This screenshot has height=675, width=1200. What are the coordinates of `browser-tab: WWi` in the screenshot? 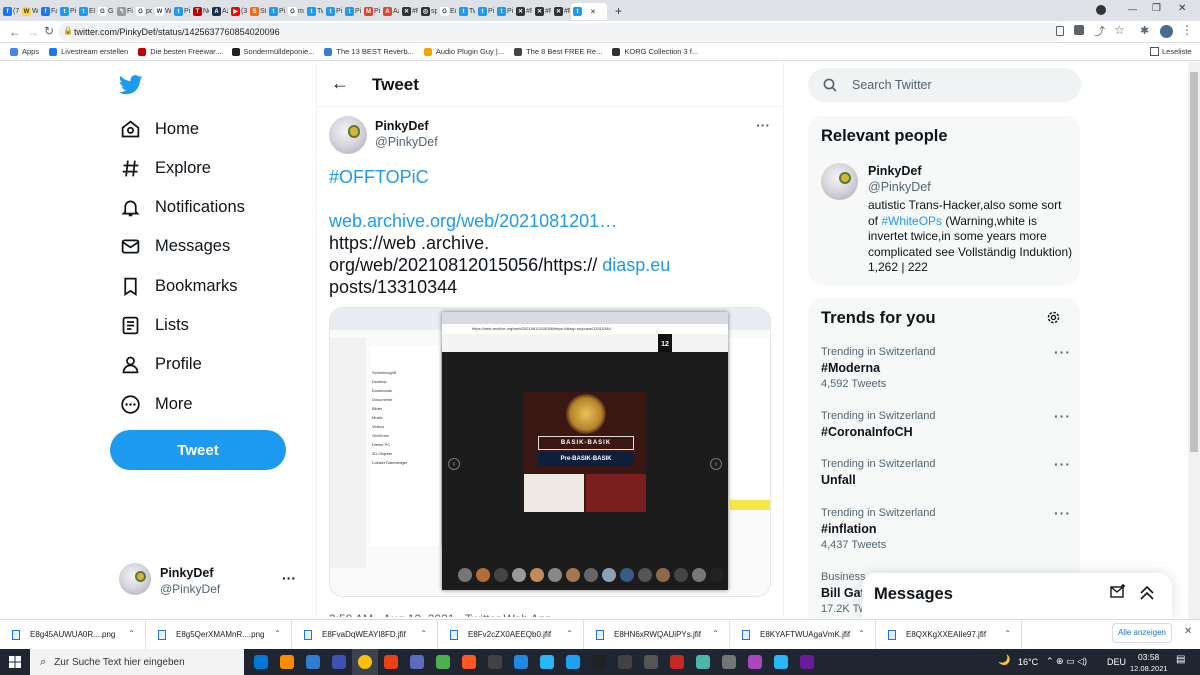 It's located at (162, 11).